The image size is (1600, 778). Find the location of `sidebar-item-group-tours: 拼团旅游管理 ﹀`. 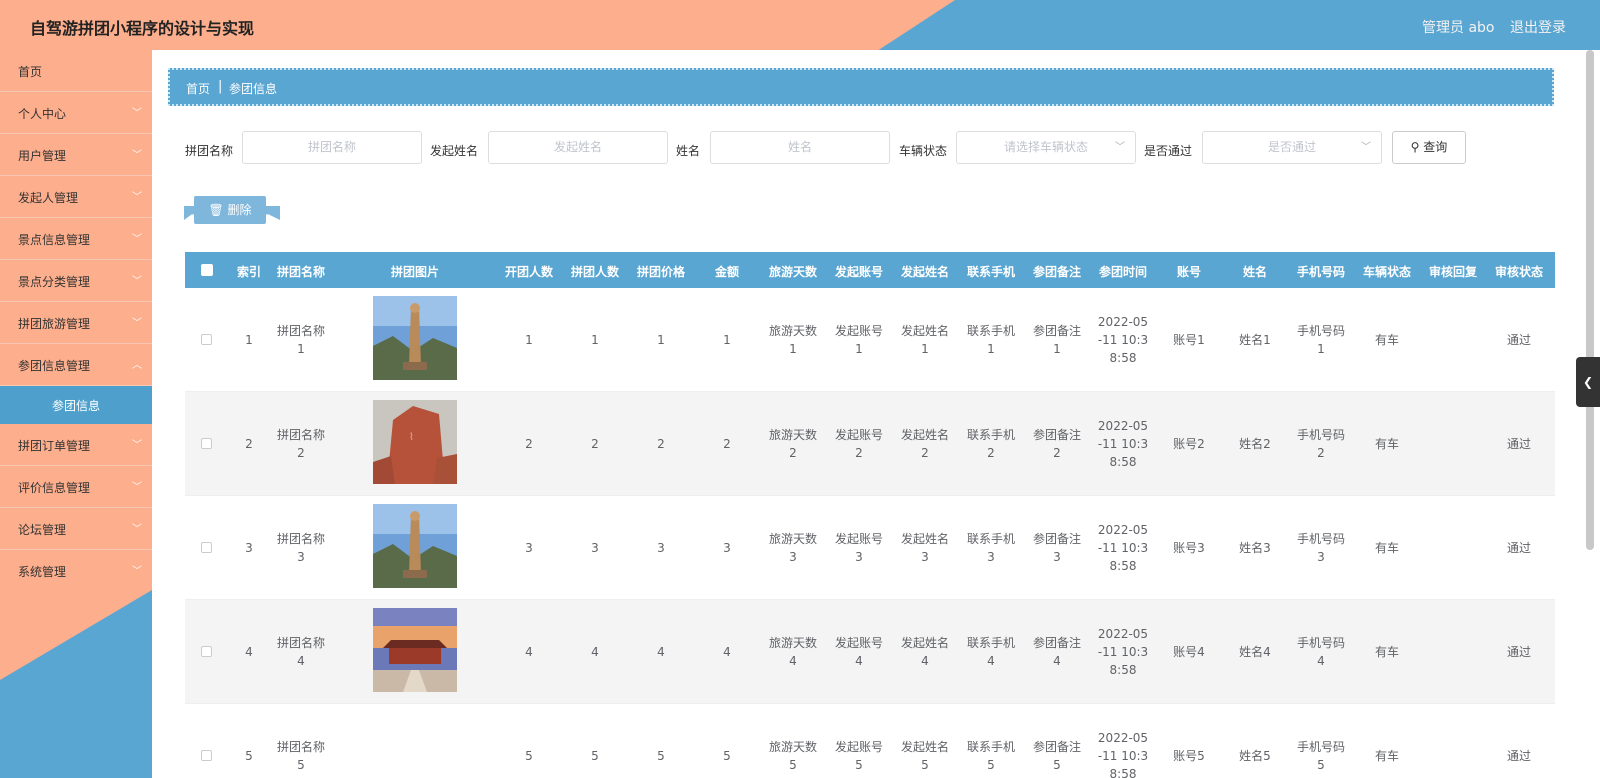

sidebar-item-group-tours: 拼团旅游管理 ﹀ is located at coordinates (76, 323).